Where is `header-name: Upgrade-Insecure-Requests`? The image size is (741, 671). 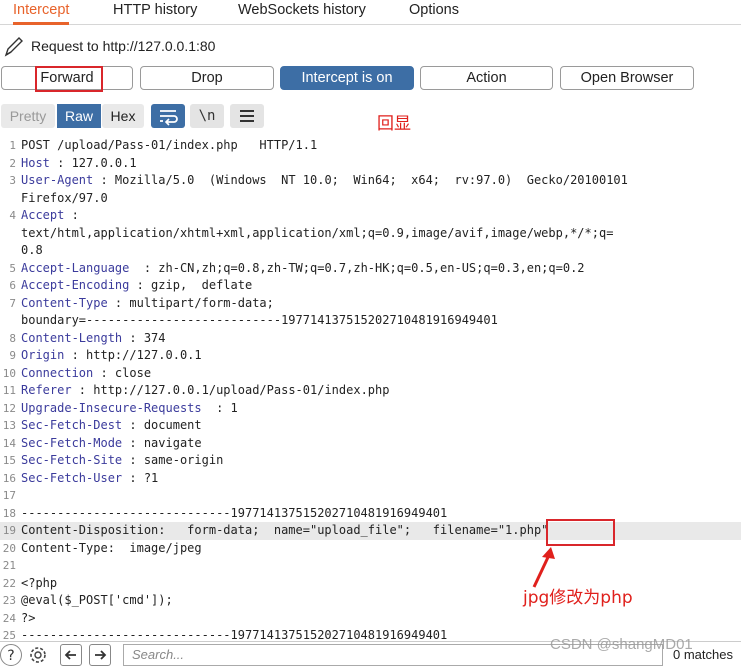
header-name: Upgrade-Insecure-Requests is located at coordinates (111, 407).